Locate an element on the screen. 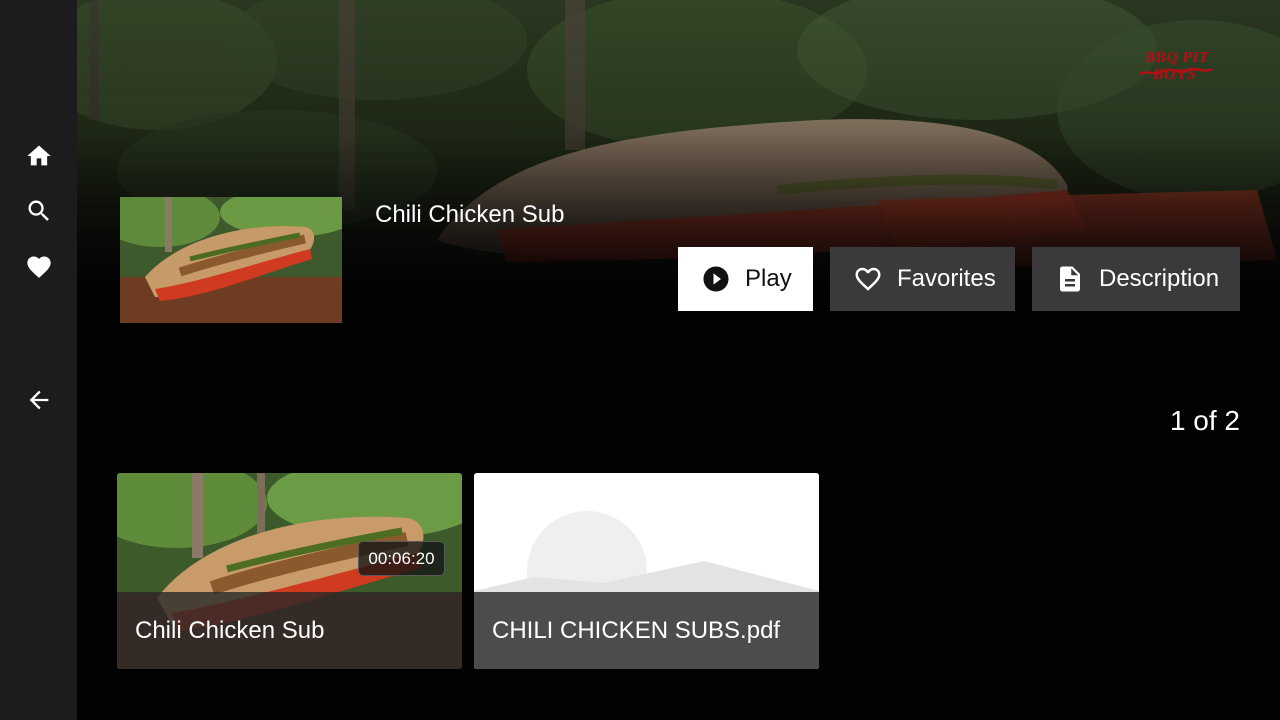  nav-home-button is located at coordinates (38, 156).